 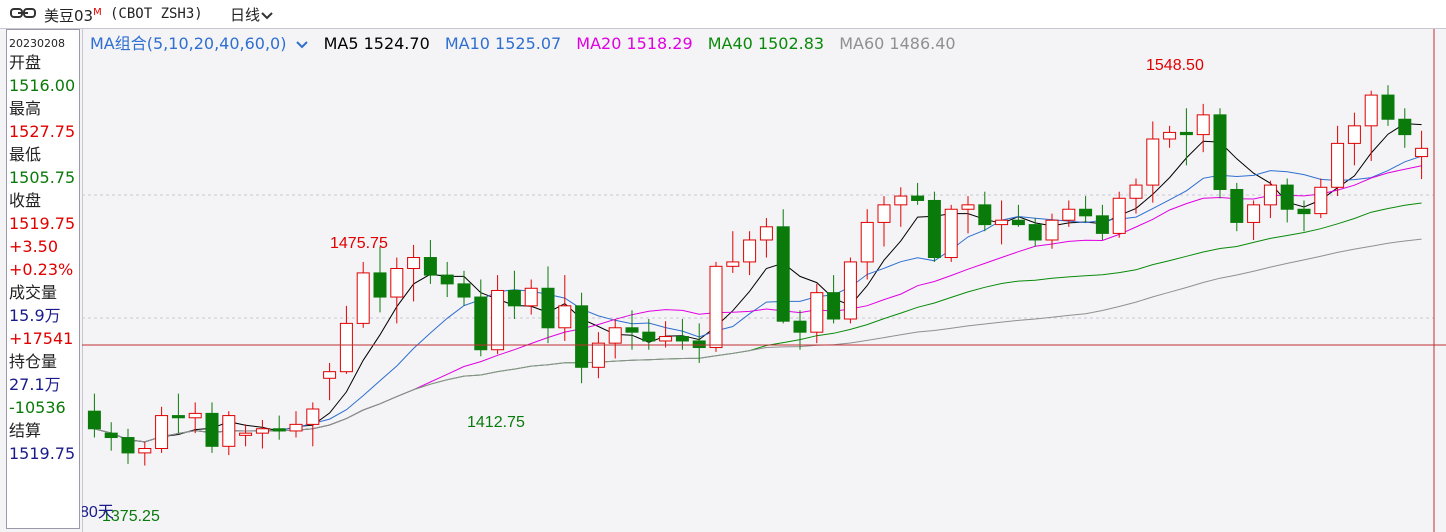 I want to click on period-selector: 日线, so click(x=252, y=14).